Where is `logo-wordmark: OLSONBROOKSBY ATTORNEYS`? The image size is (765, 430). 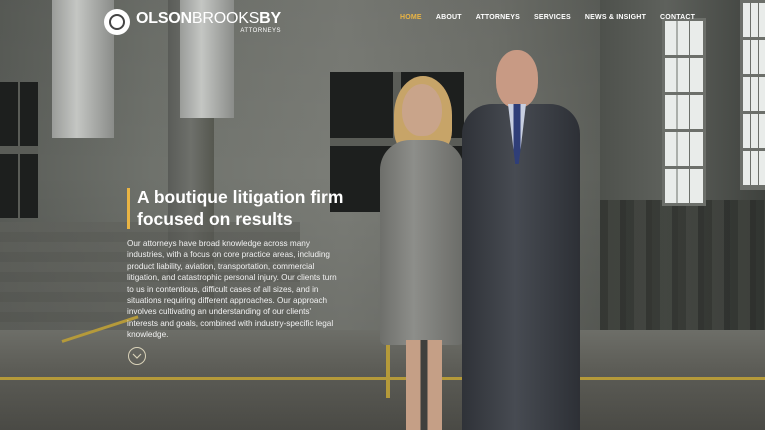
logo-wordmark: OLSONBROOKSBY ATTORNEYS is located at coordinates (208, 21).